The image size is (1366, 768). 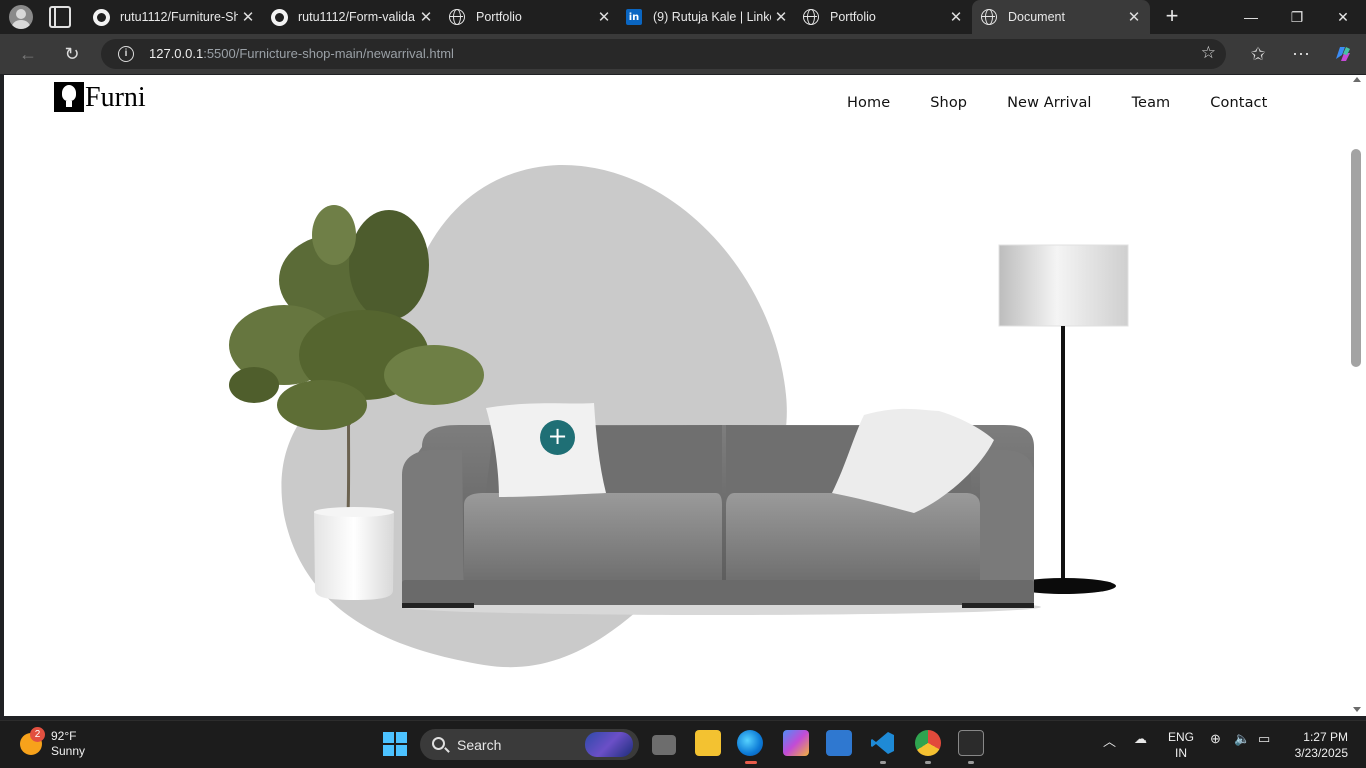 What do you see at coordinates (1036, 17) in the screenshot?
I see `tab-title: Document` at bounding box center [1036, 17].